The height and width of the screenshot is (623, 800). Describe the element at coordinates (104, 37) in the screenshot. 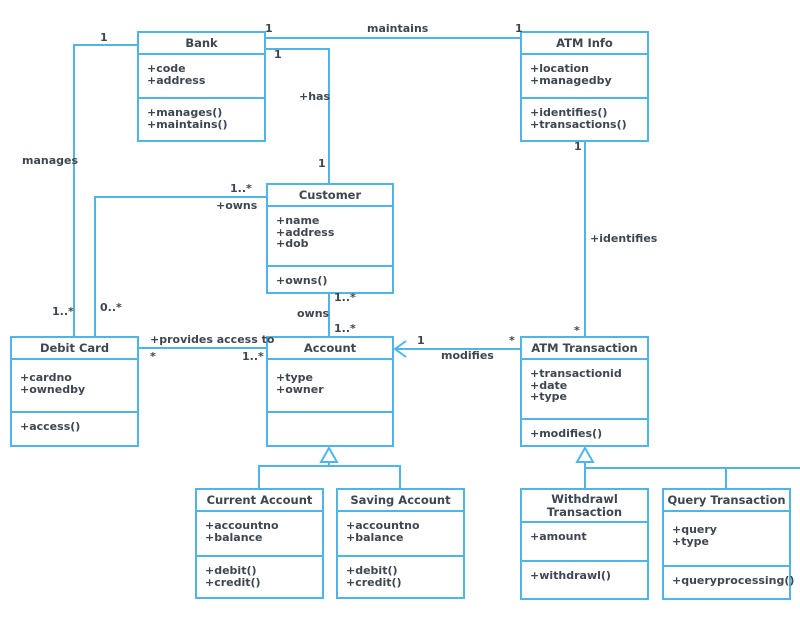

I see `manages-bank-multiplicity: 1` at that location.